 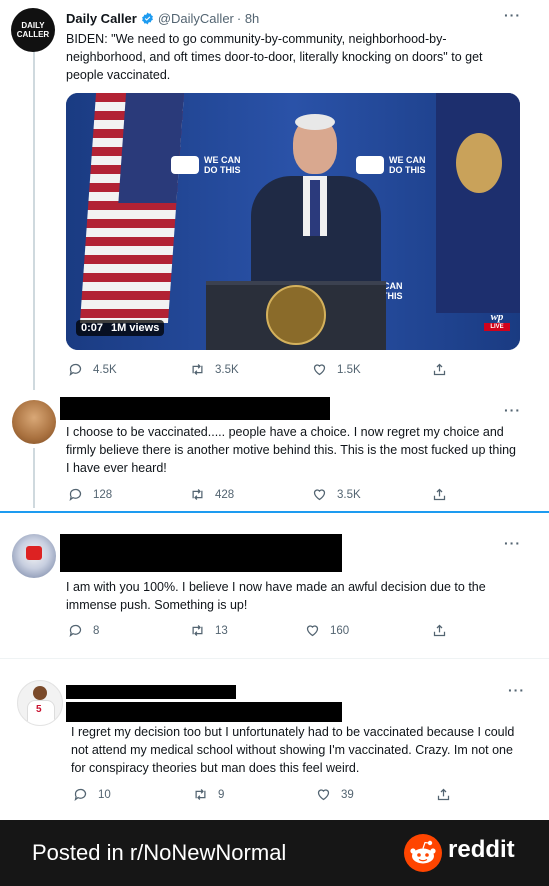 What do you see at coordinates (104, 794) in the screenshot?
I see `reply-count: 10` at bounding box center [104, 794].